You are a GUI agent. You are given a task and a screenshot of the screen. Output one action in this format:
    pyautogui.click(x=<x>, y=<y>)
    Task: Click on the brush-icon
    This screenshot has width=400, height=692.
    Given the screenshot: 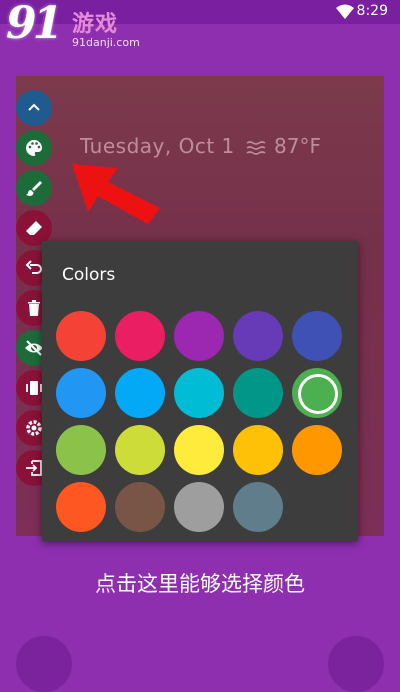 What is the action you would take?
    pyautogui.click(x=34, y=188)
    